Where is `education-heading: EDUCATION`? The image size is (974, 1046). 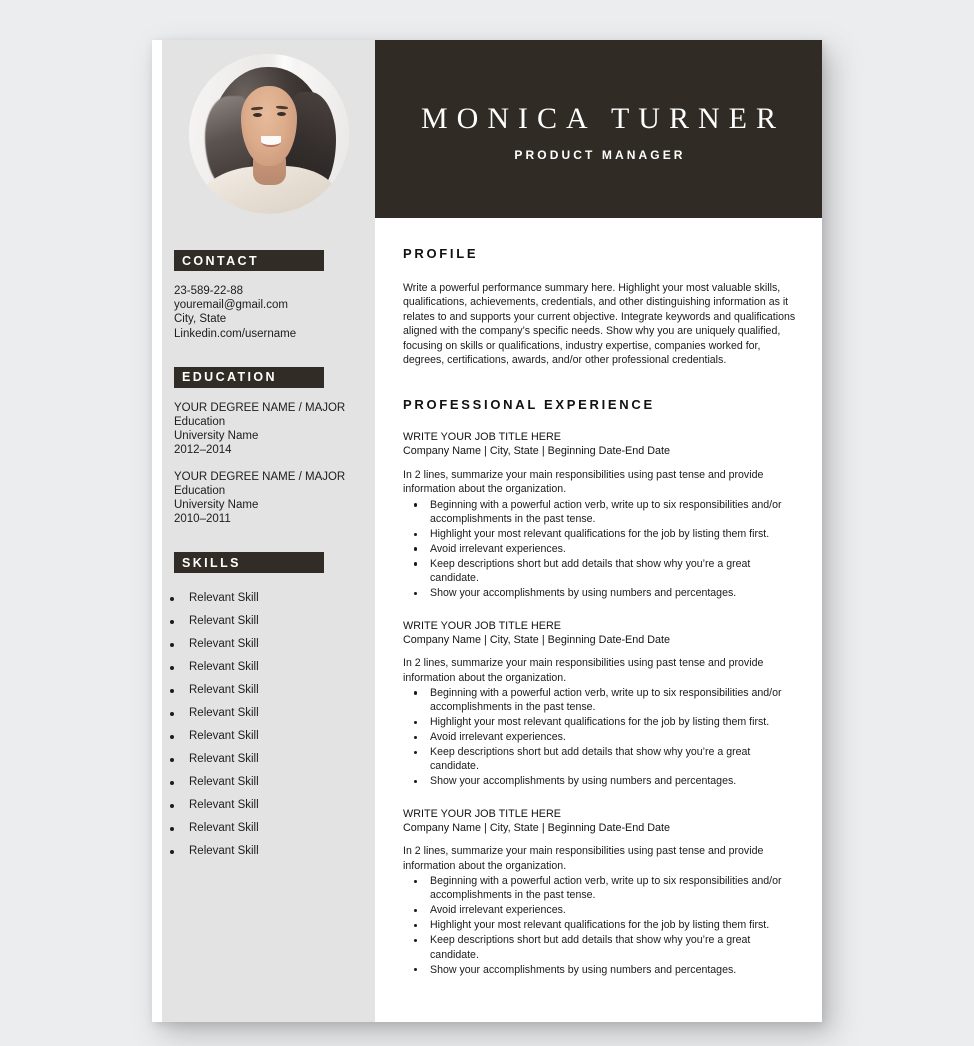
education-heading: EDUCATION is located at coordinates (249, 377).